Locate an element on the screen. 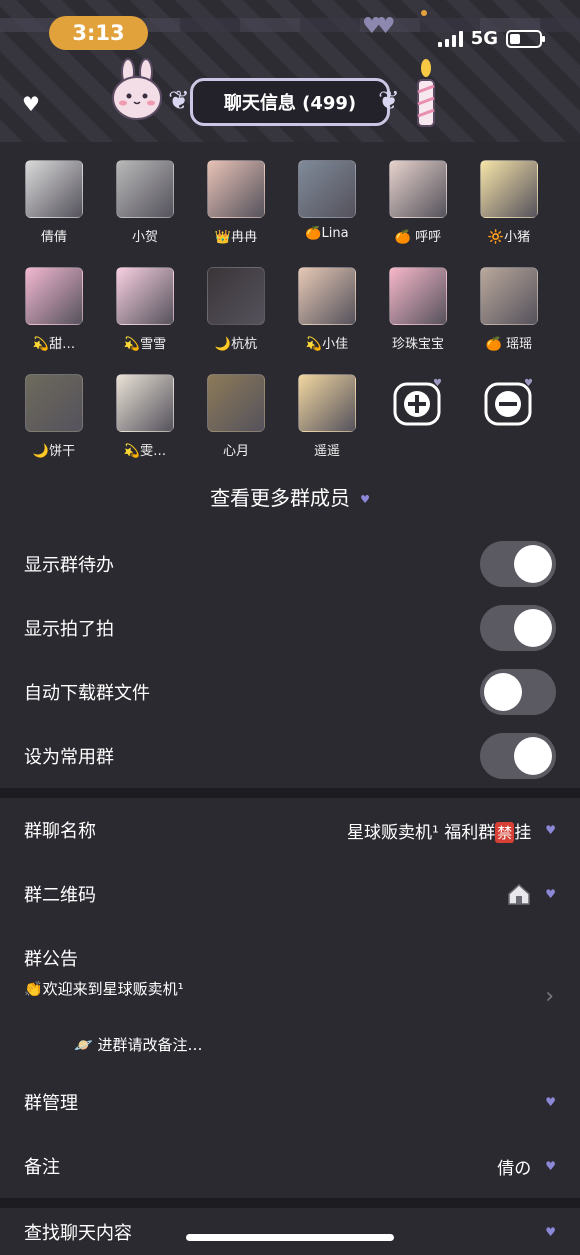 The image size is (580, 1255). row-label: 群公告 is located at coordinates (51, 959).